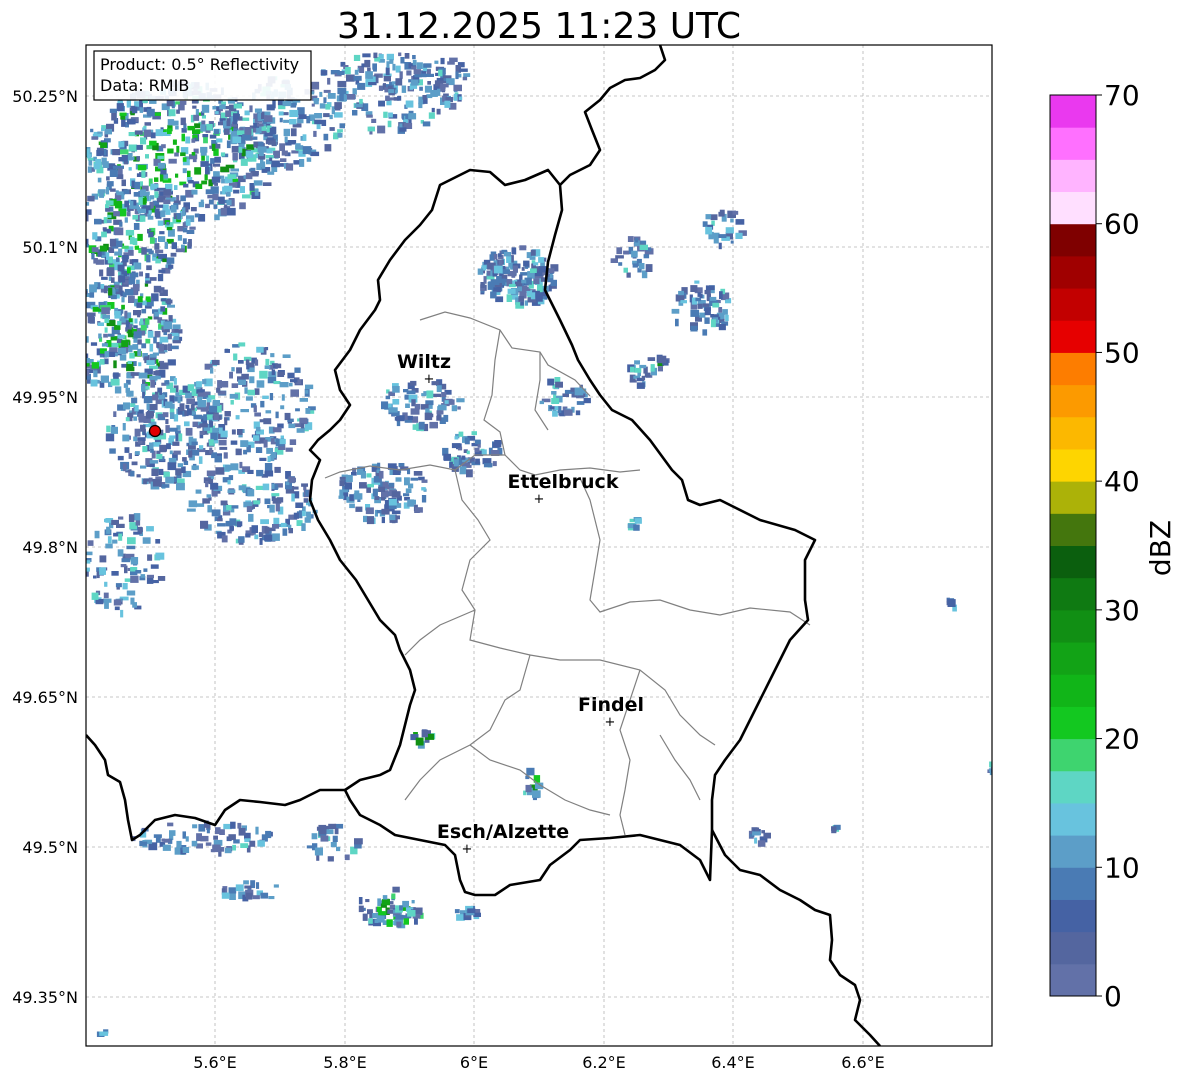 The width and height of the screenshot is (1184, 1081). I want to click on data-source-label: Data: RMIB, so click(144, 85).